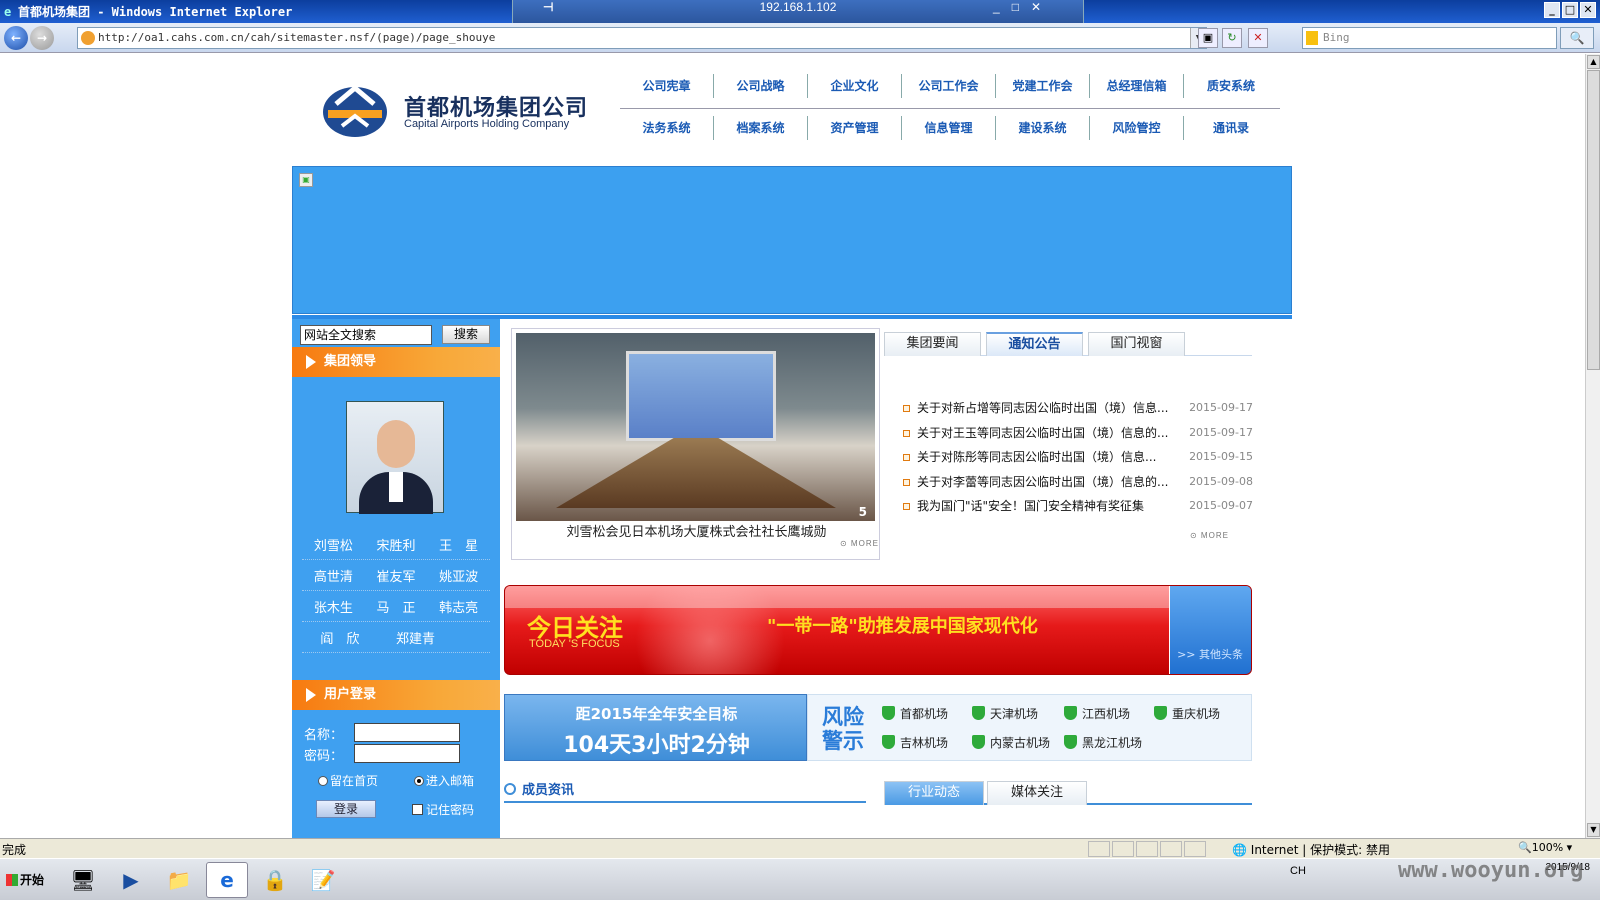 Image resolution: width=1600 pixels, height=900 pixels. What do you see at coordinates (346, 809) in the screenshot?
I see `login-button: 登录` at bounding box center [346, 809].